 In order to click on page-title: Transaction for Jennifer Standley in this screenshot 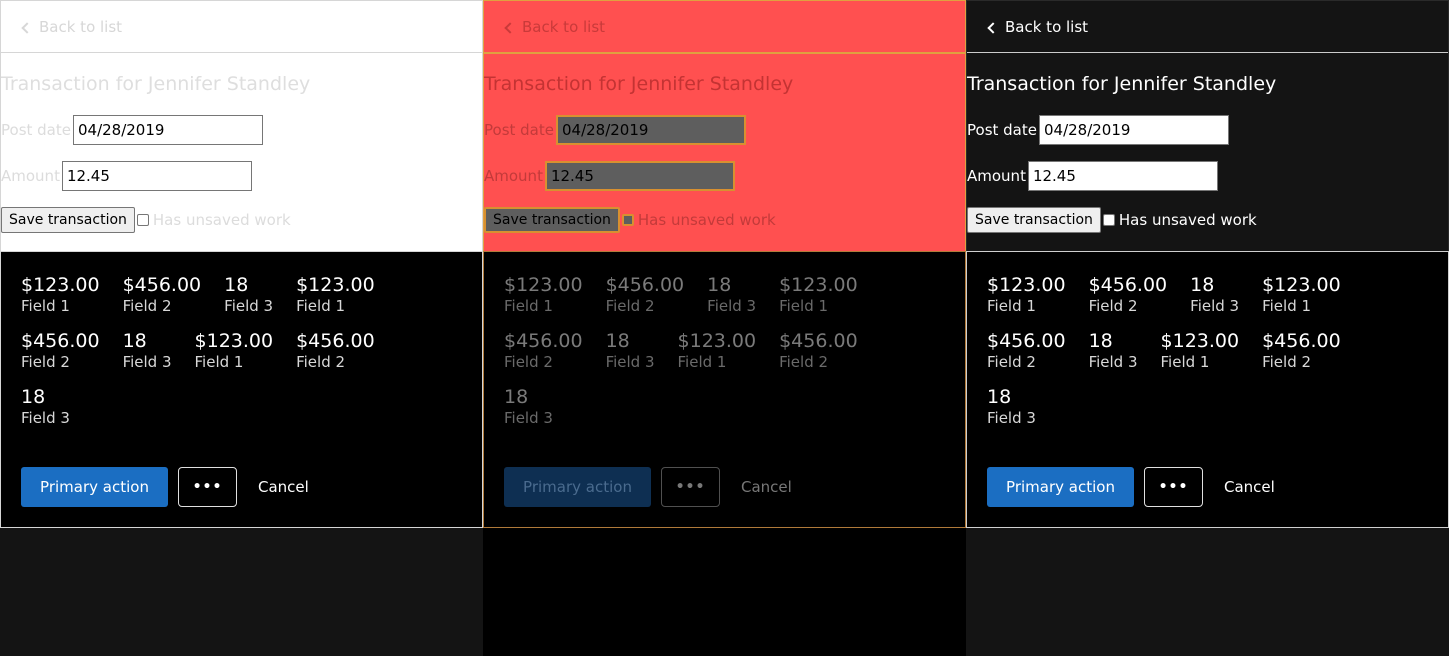, I will do `click(156, 84)`.